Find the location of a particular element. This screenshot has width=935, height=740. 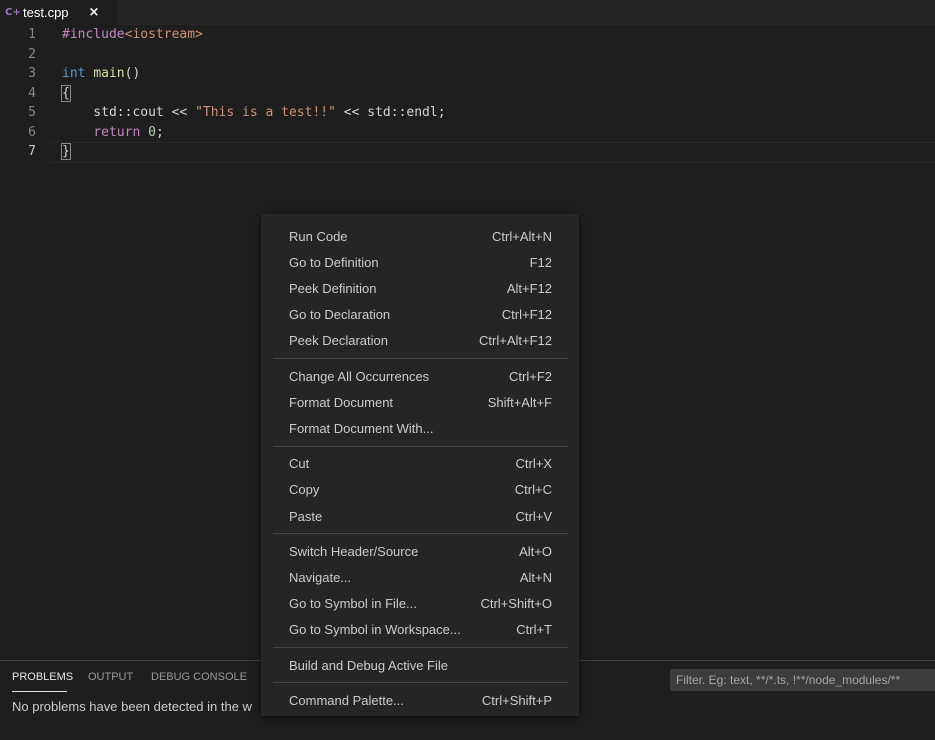

tab-debug-console: DEBUG CONSOLE is located at coordinates (199, 677).